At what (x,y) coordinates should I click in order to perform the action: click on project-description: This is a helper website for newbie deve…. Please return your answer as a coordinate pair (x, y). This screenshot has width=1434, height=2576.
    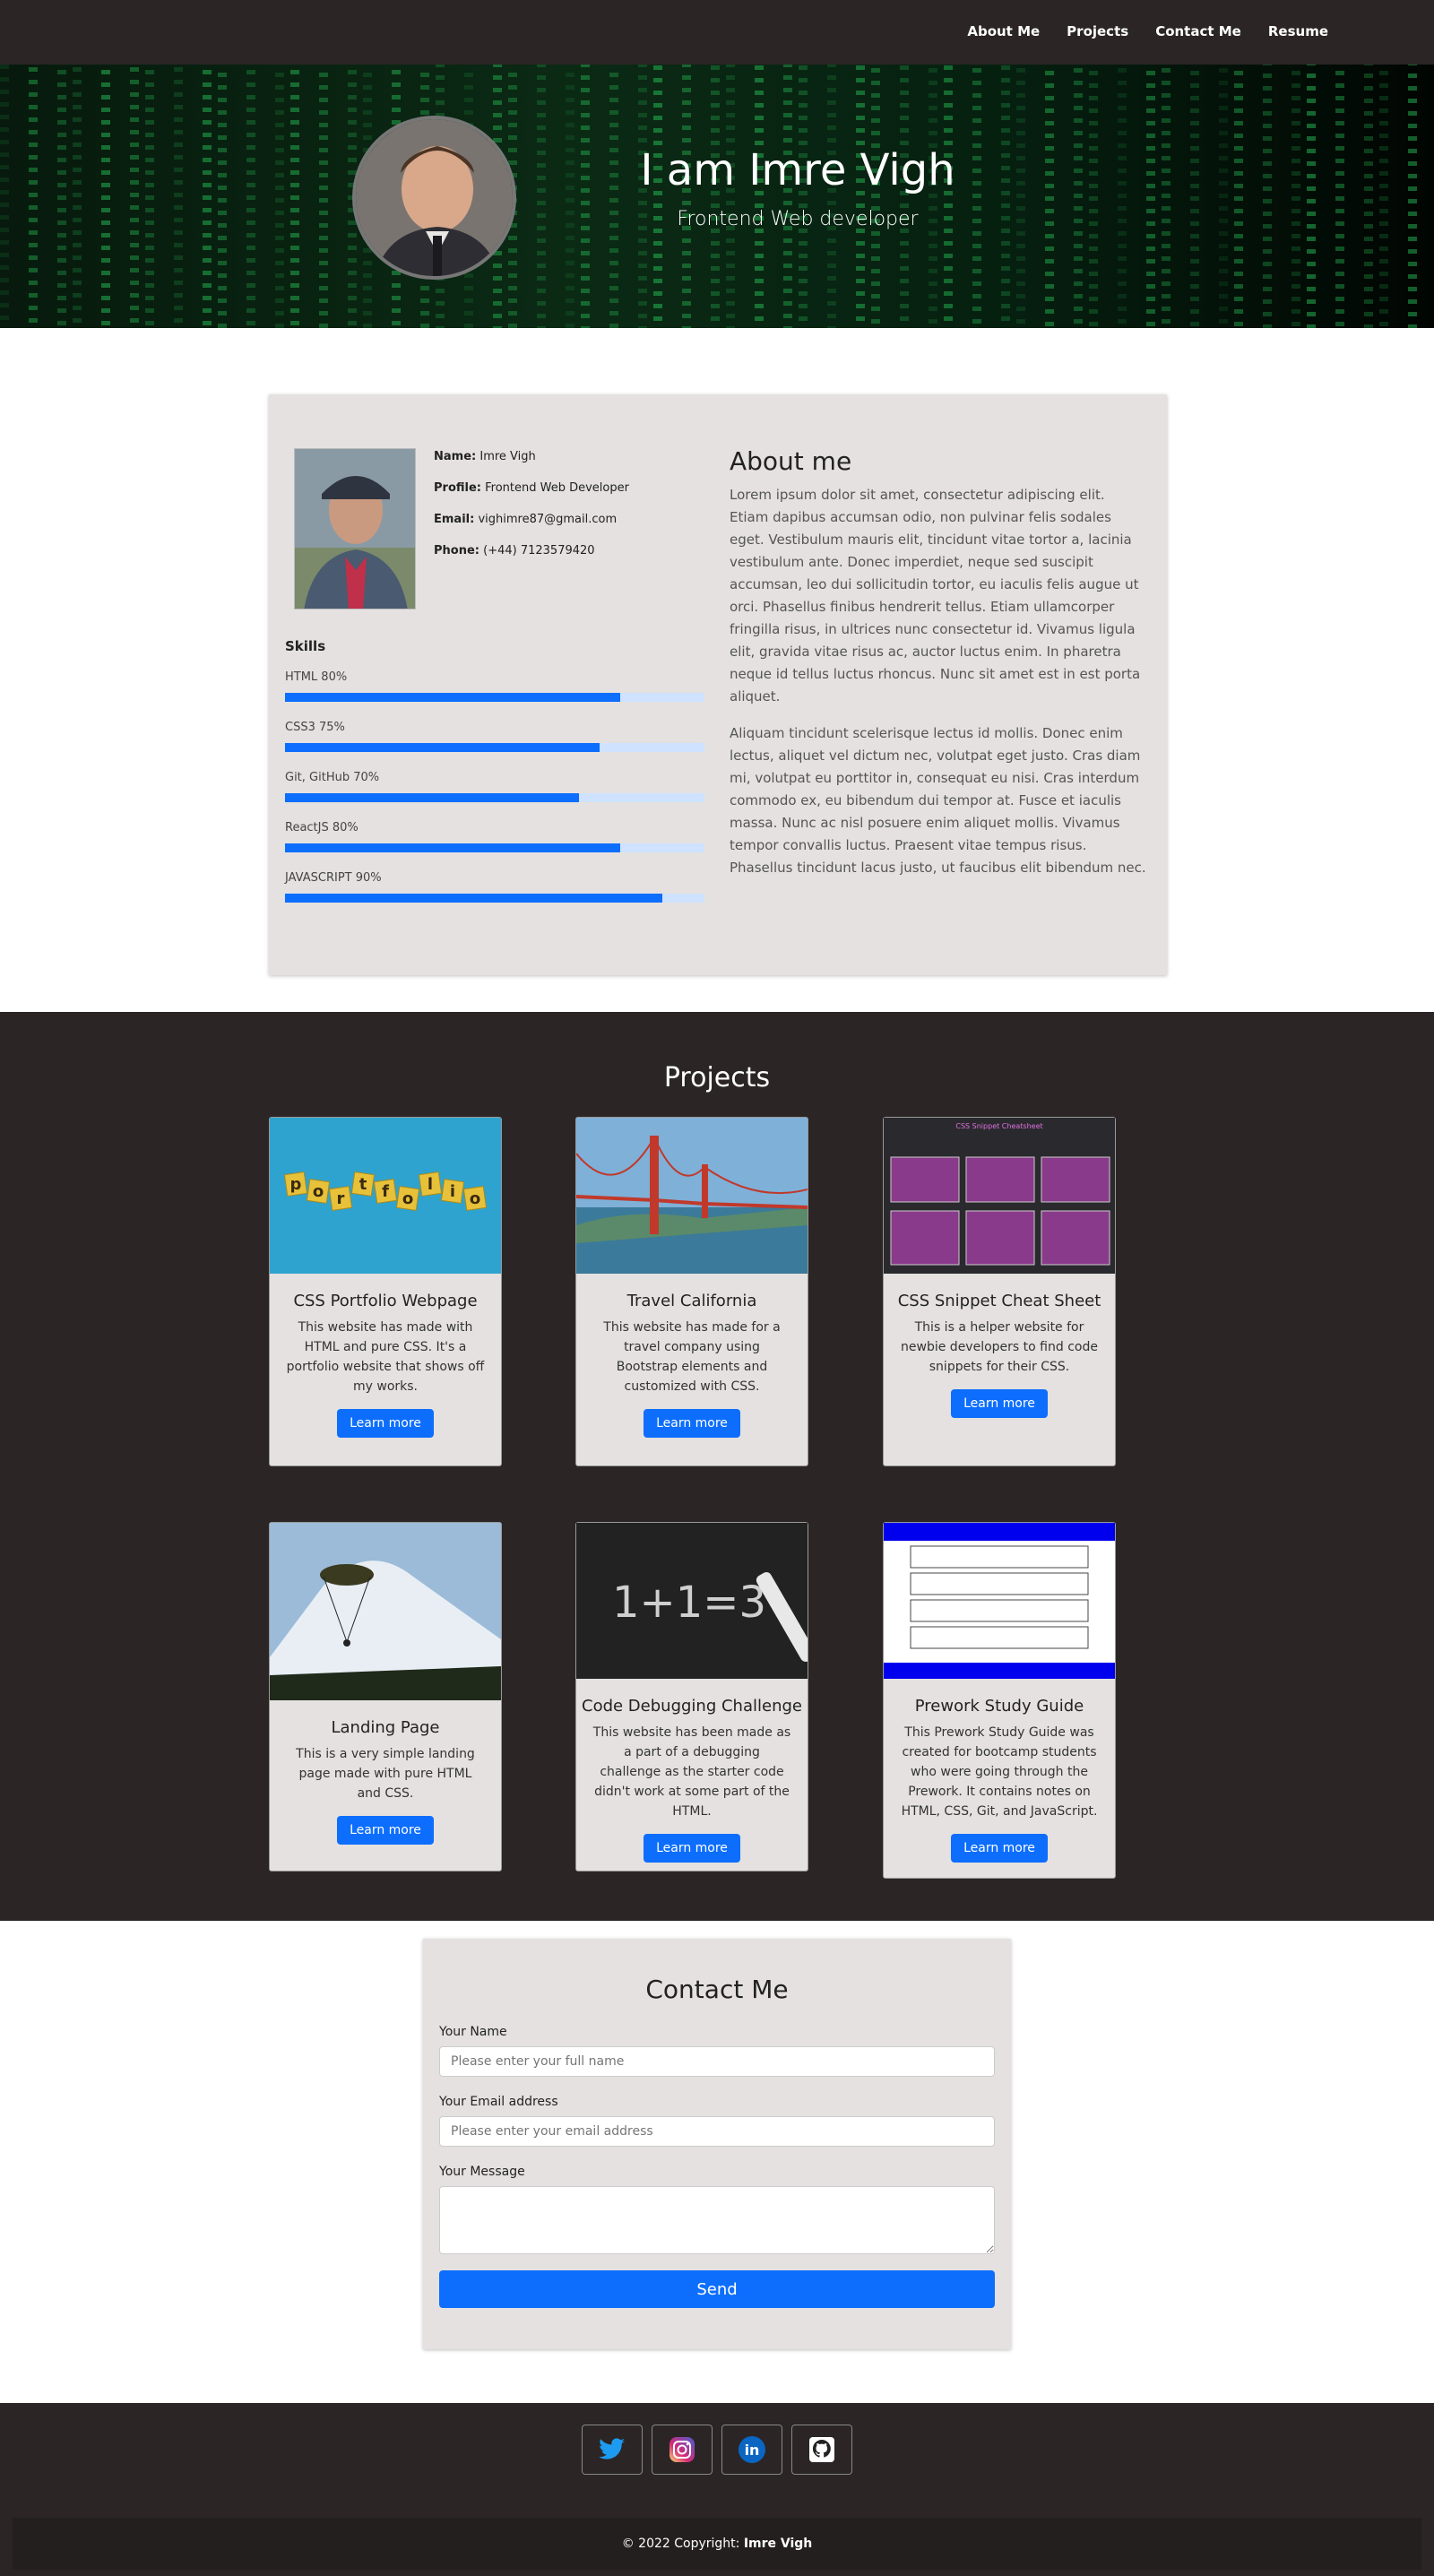
    Looking at the image, I should click on (999, 1347).